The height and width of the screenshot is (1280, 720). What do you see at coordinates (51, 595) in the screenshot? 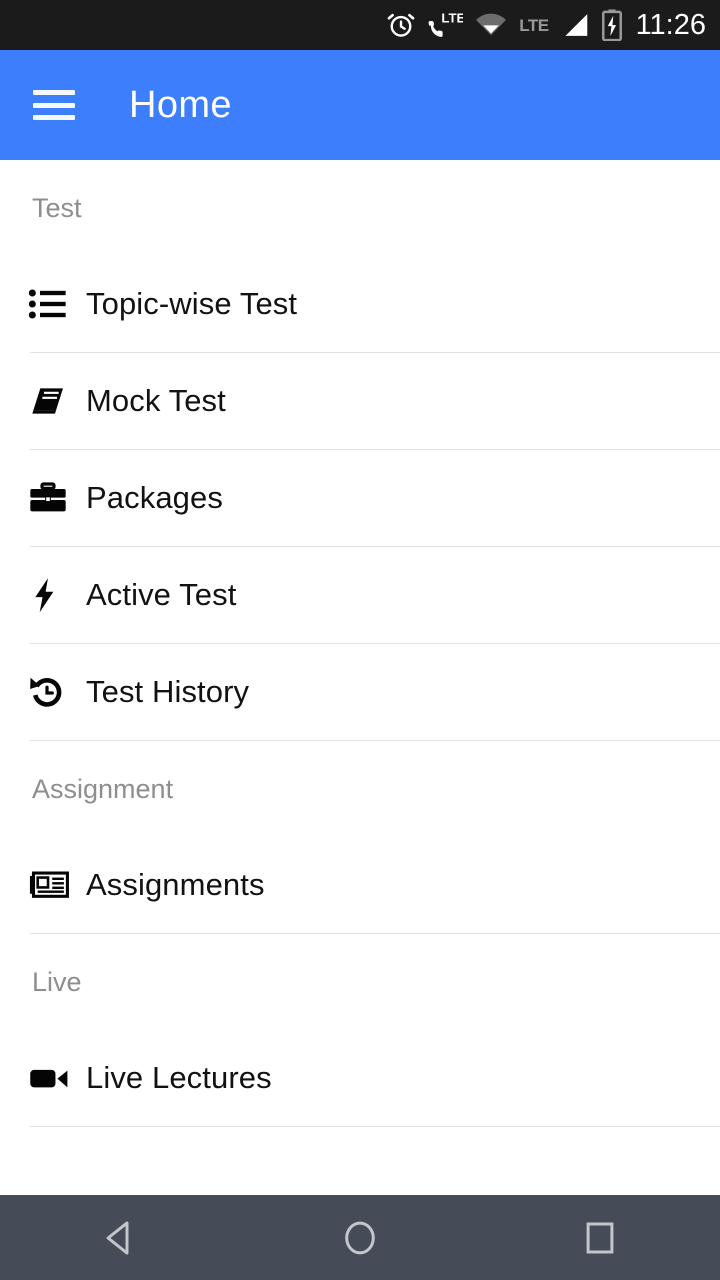
I see `lightning-bolt-icon` at bounding box center [51, 595].